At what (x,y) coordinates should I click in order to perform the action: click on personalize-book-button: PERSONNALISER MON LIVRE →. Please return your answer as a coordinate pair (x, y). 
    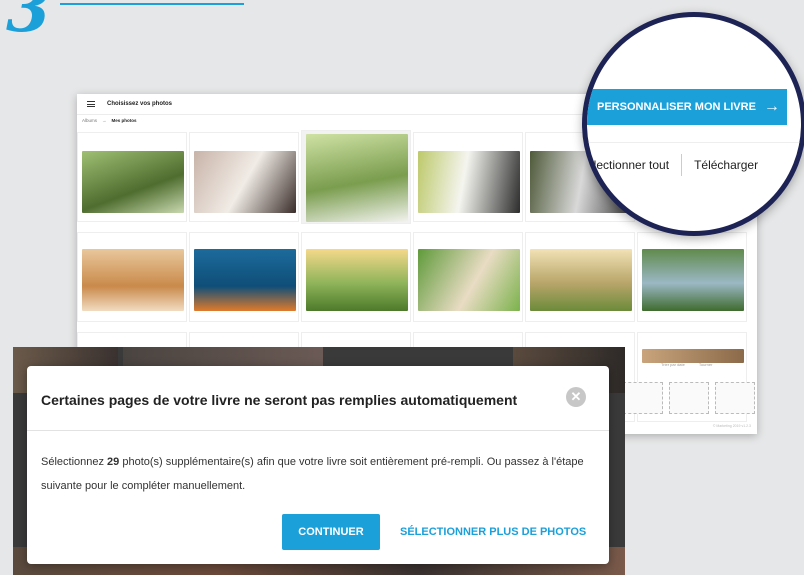
    Looking at the image, I should click on (687, 107).